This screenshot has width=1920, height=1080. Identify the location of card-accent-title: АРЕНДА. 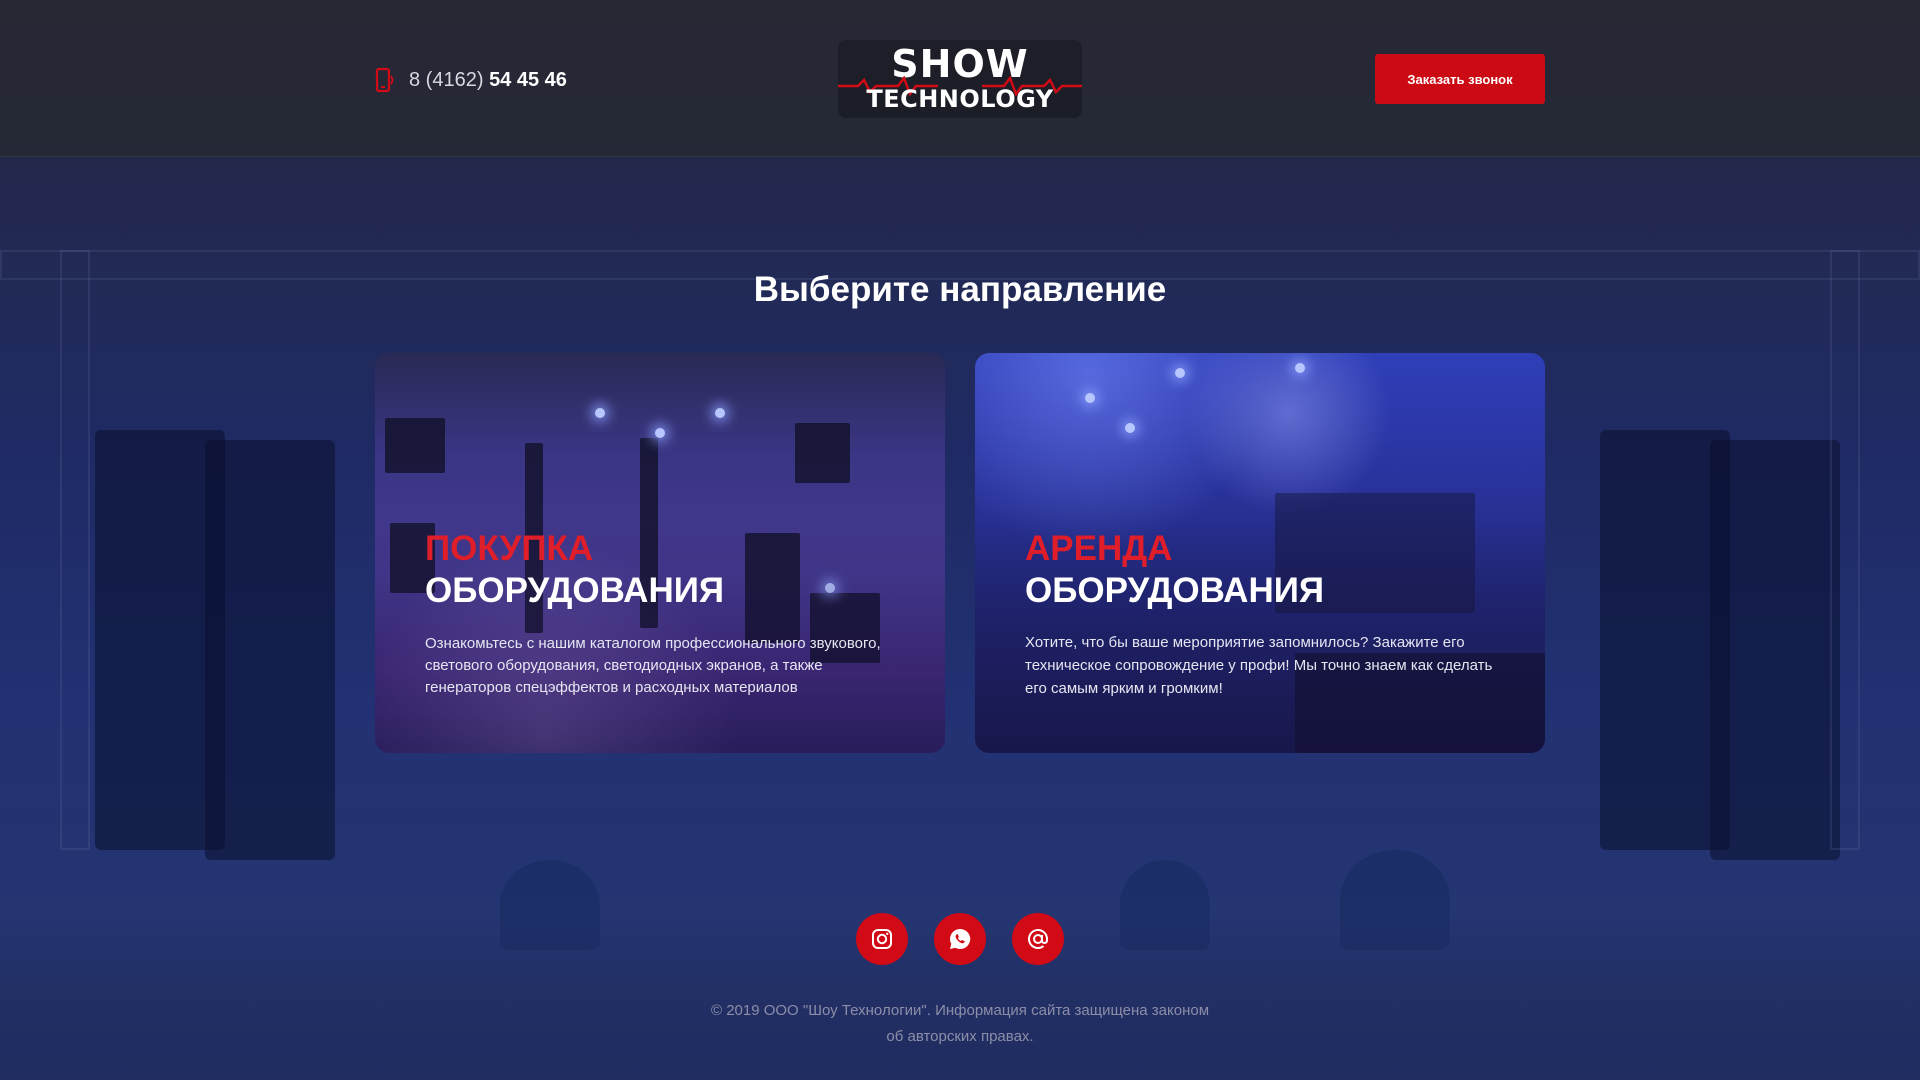
(1099, 548).